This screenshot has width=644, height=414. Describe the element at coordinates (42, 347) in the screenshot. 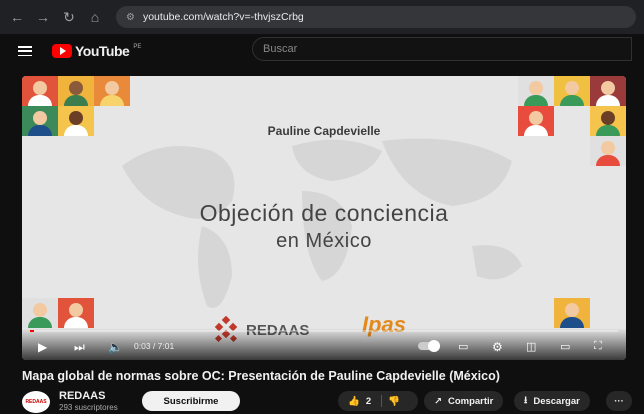

I see `play-icon: ▶` at that location.